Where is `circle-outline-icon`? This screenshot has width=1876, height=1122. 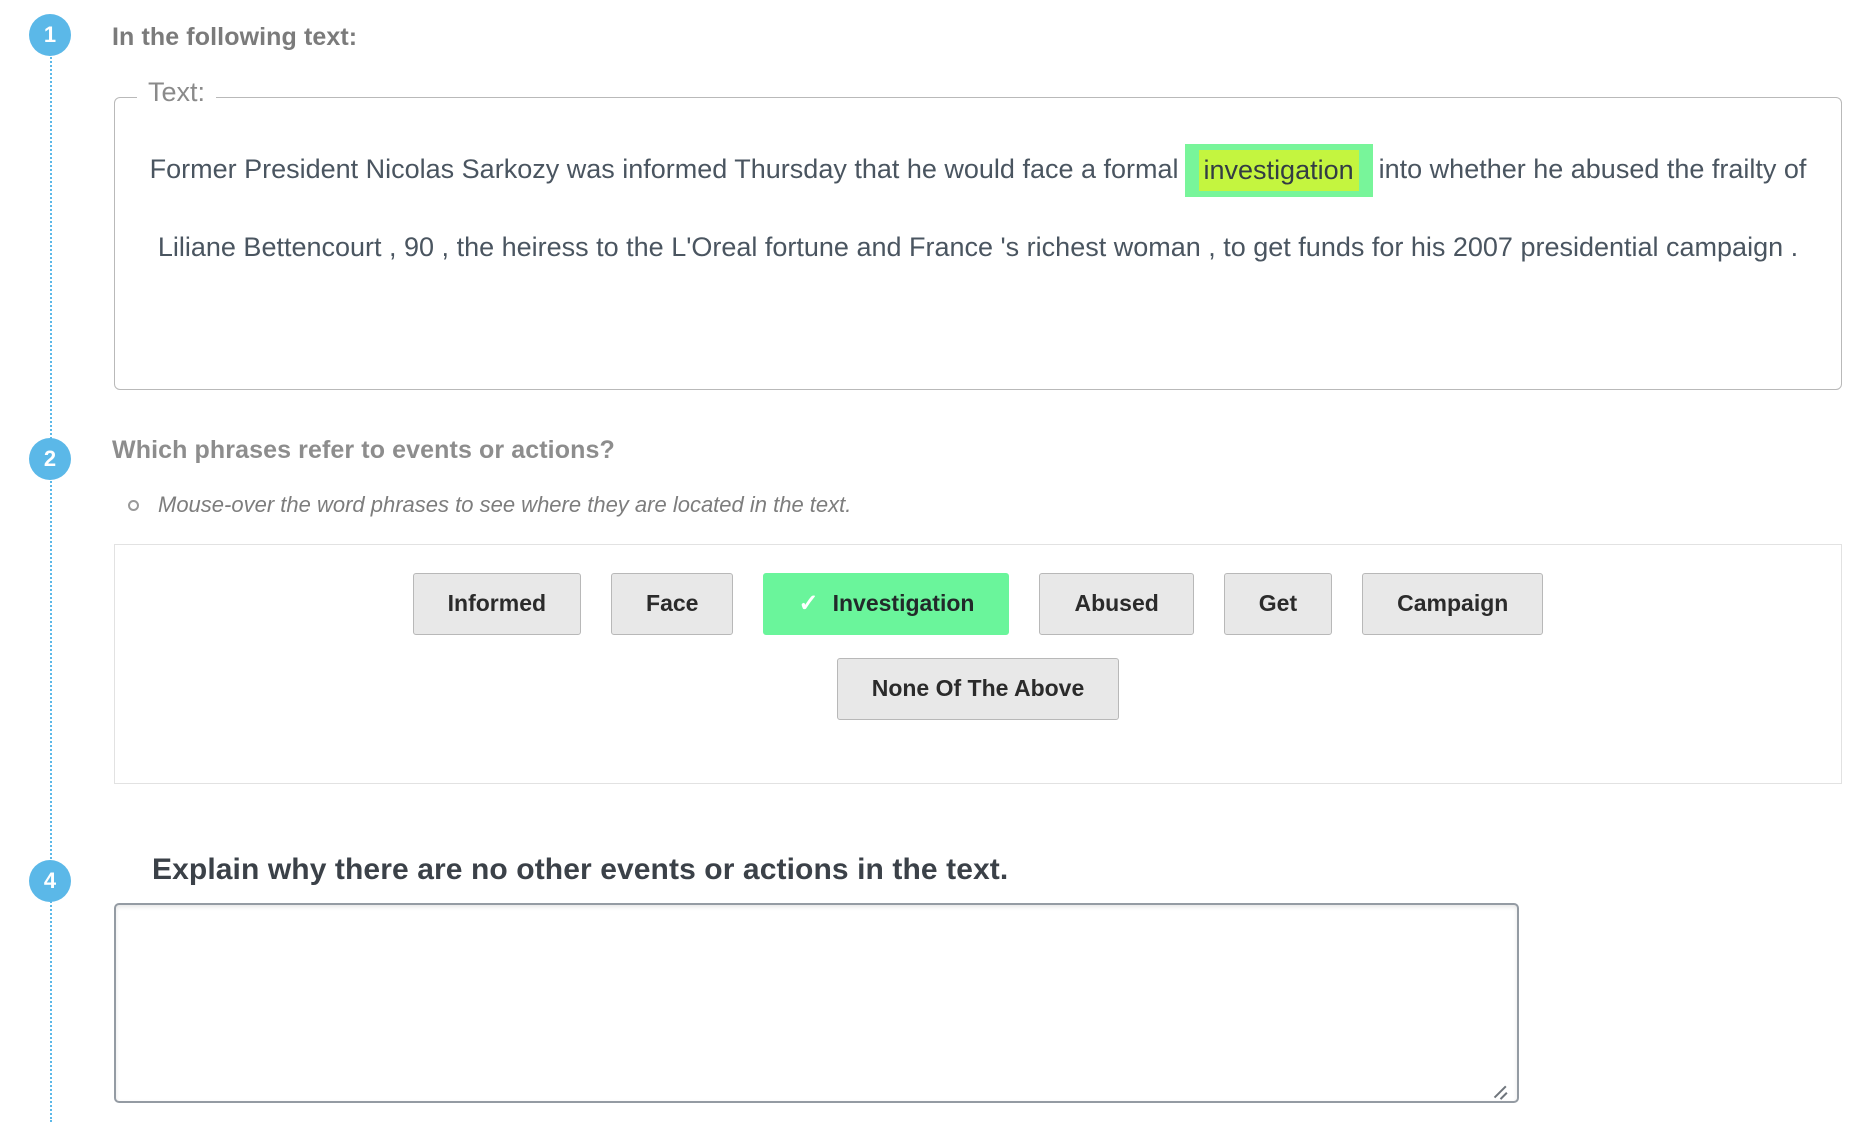 circle-outline-icon is located at coordinates (133, 505).